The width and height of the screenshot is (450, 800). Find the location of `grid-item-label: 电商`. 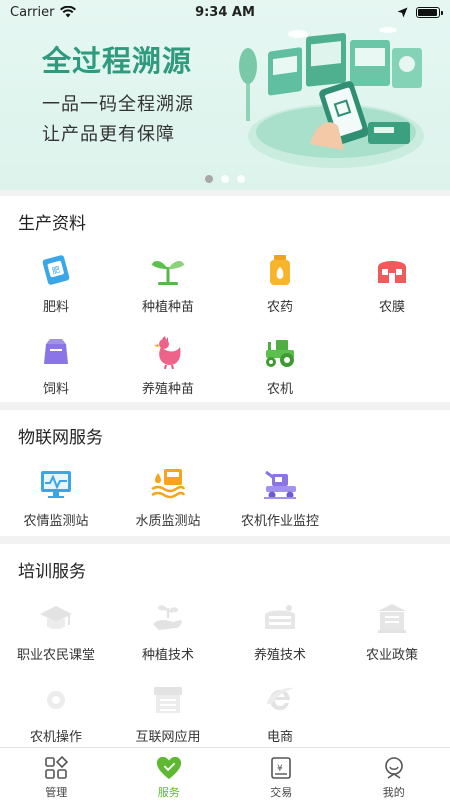

grid-item-label: 电商 is located at coordinates (279, 737).